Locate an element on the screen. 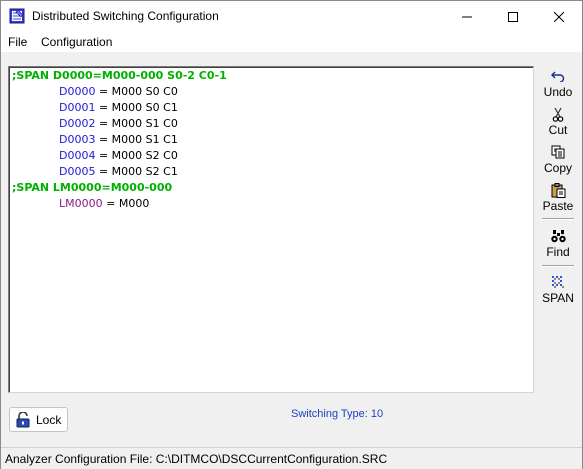  copy-icon is located at coordinates (558, 152).